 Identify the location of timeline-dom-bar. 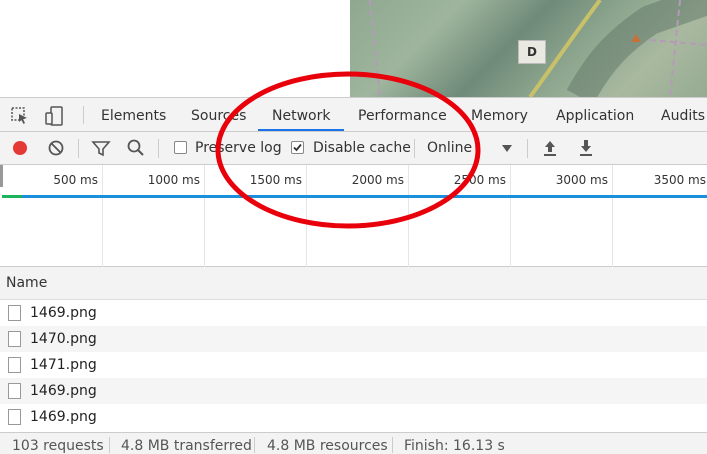
(12, 196).